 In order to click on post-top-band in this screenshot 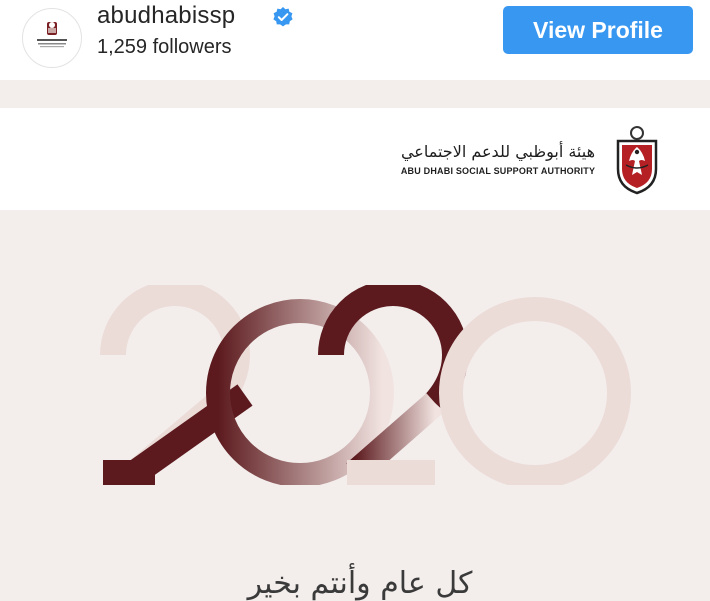, I will do `click(355, 94)`.